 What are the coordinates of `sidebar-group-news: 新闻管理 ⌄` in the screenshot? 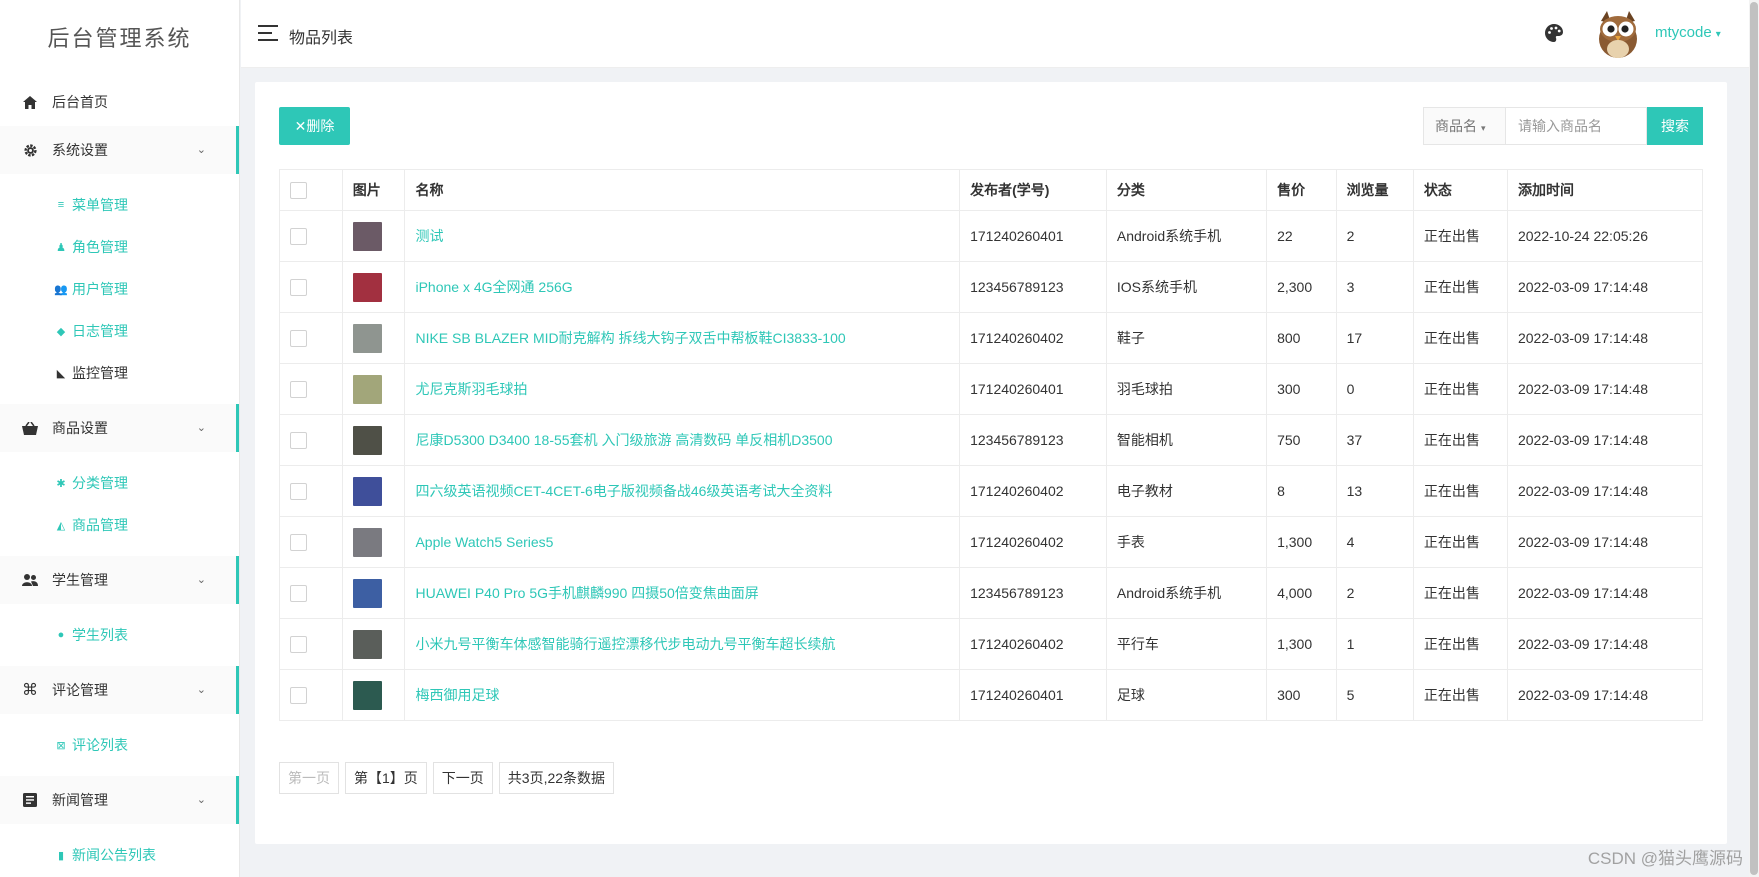 It's located at (119, 800).